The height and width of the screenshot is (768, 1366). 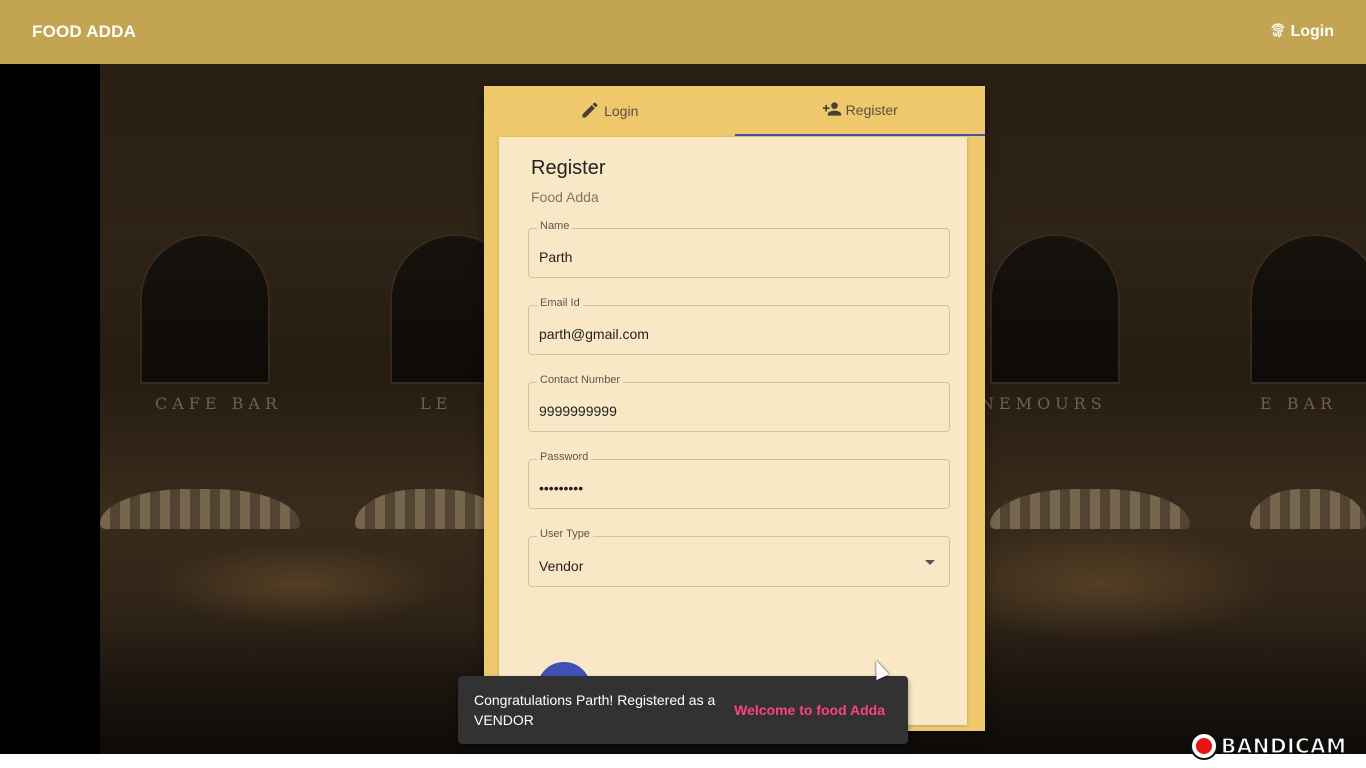 I want to click on tab-register: Register, so click(x=859, y=111).